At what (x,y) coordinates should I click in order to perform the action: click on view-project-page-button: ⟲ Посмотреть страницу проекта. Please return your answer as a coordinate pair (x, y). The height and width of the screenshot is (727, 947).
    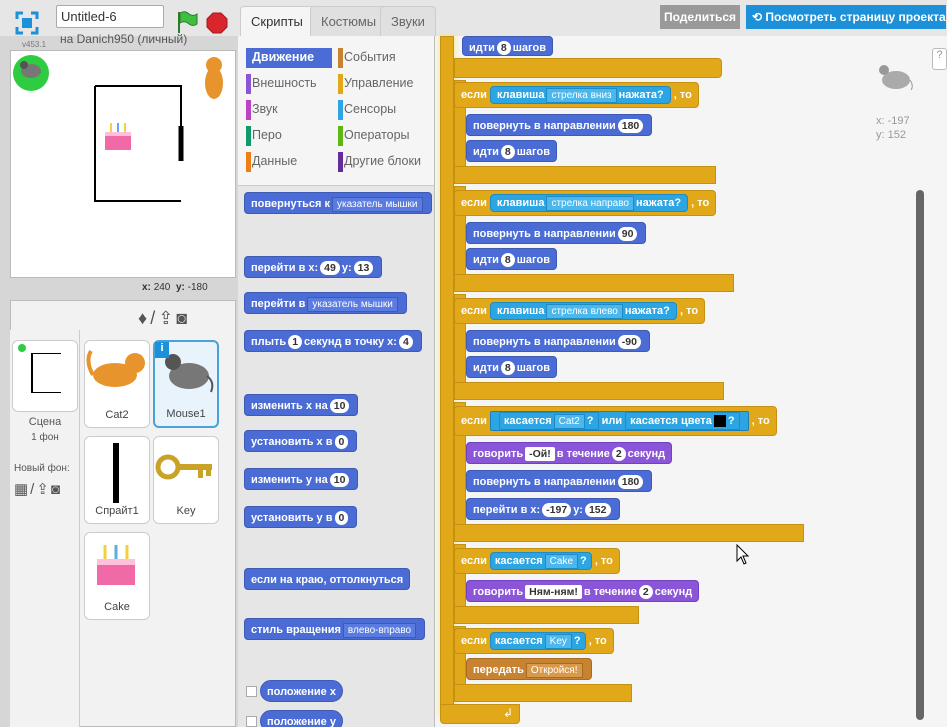
    Looking at the image, I should click on (846, 17).